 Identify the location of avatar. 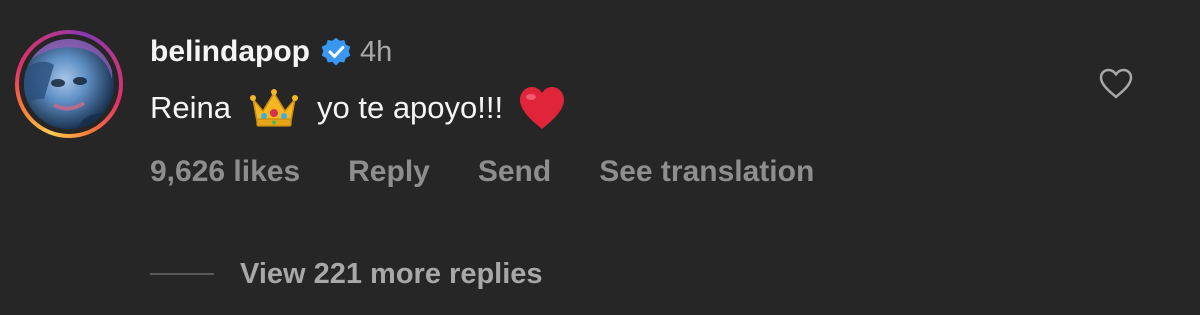
(69, 84).